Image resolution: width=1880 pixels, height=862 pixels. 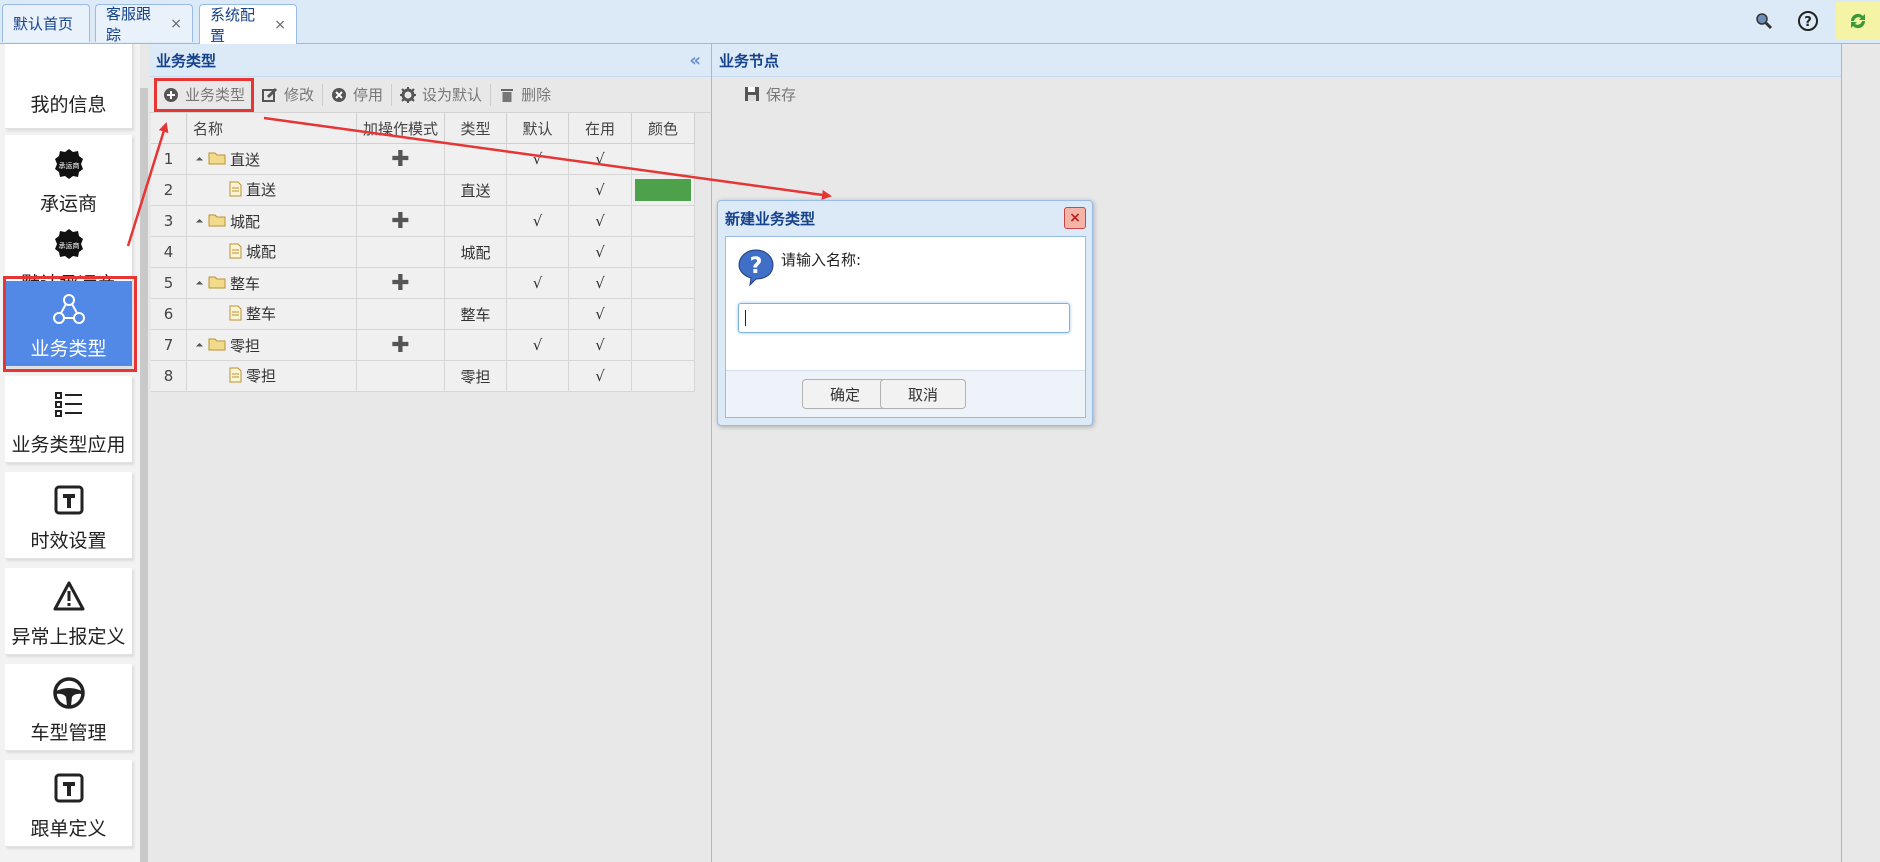 I want to click on tab-home: 默认首页, so click(x=46, y=23).